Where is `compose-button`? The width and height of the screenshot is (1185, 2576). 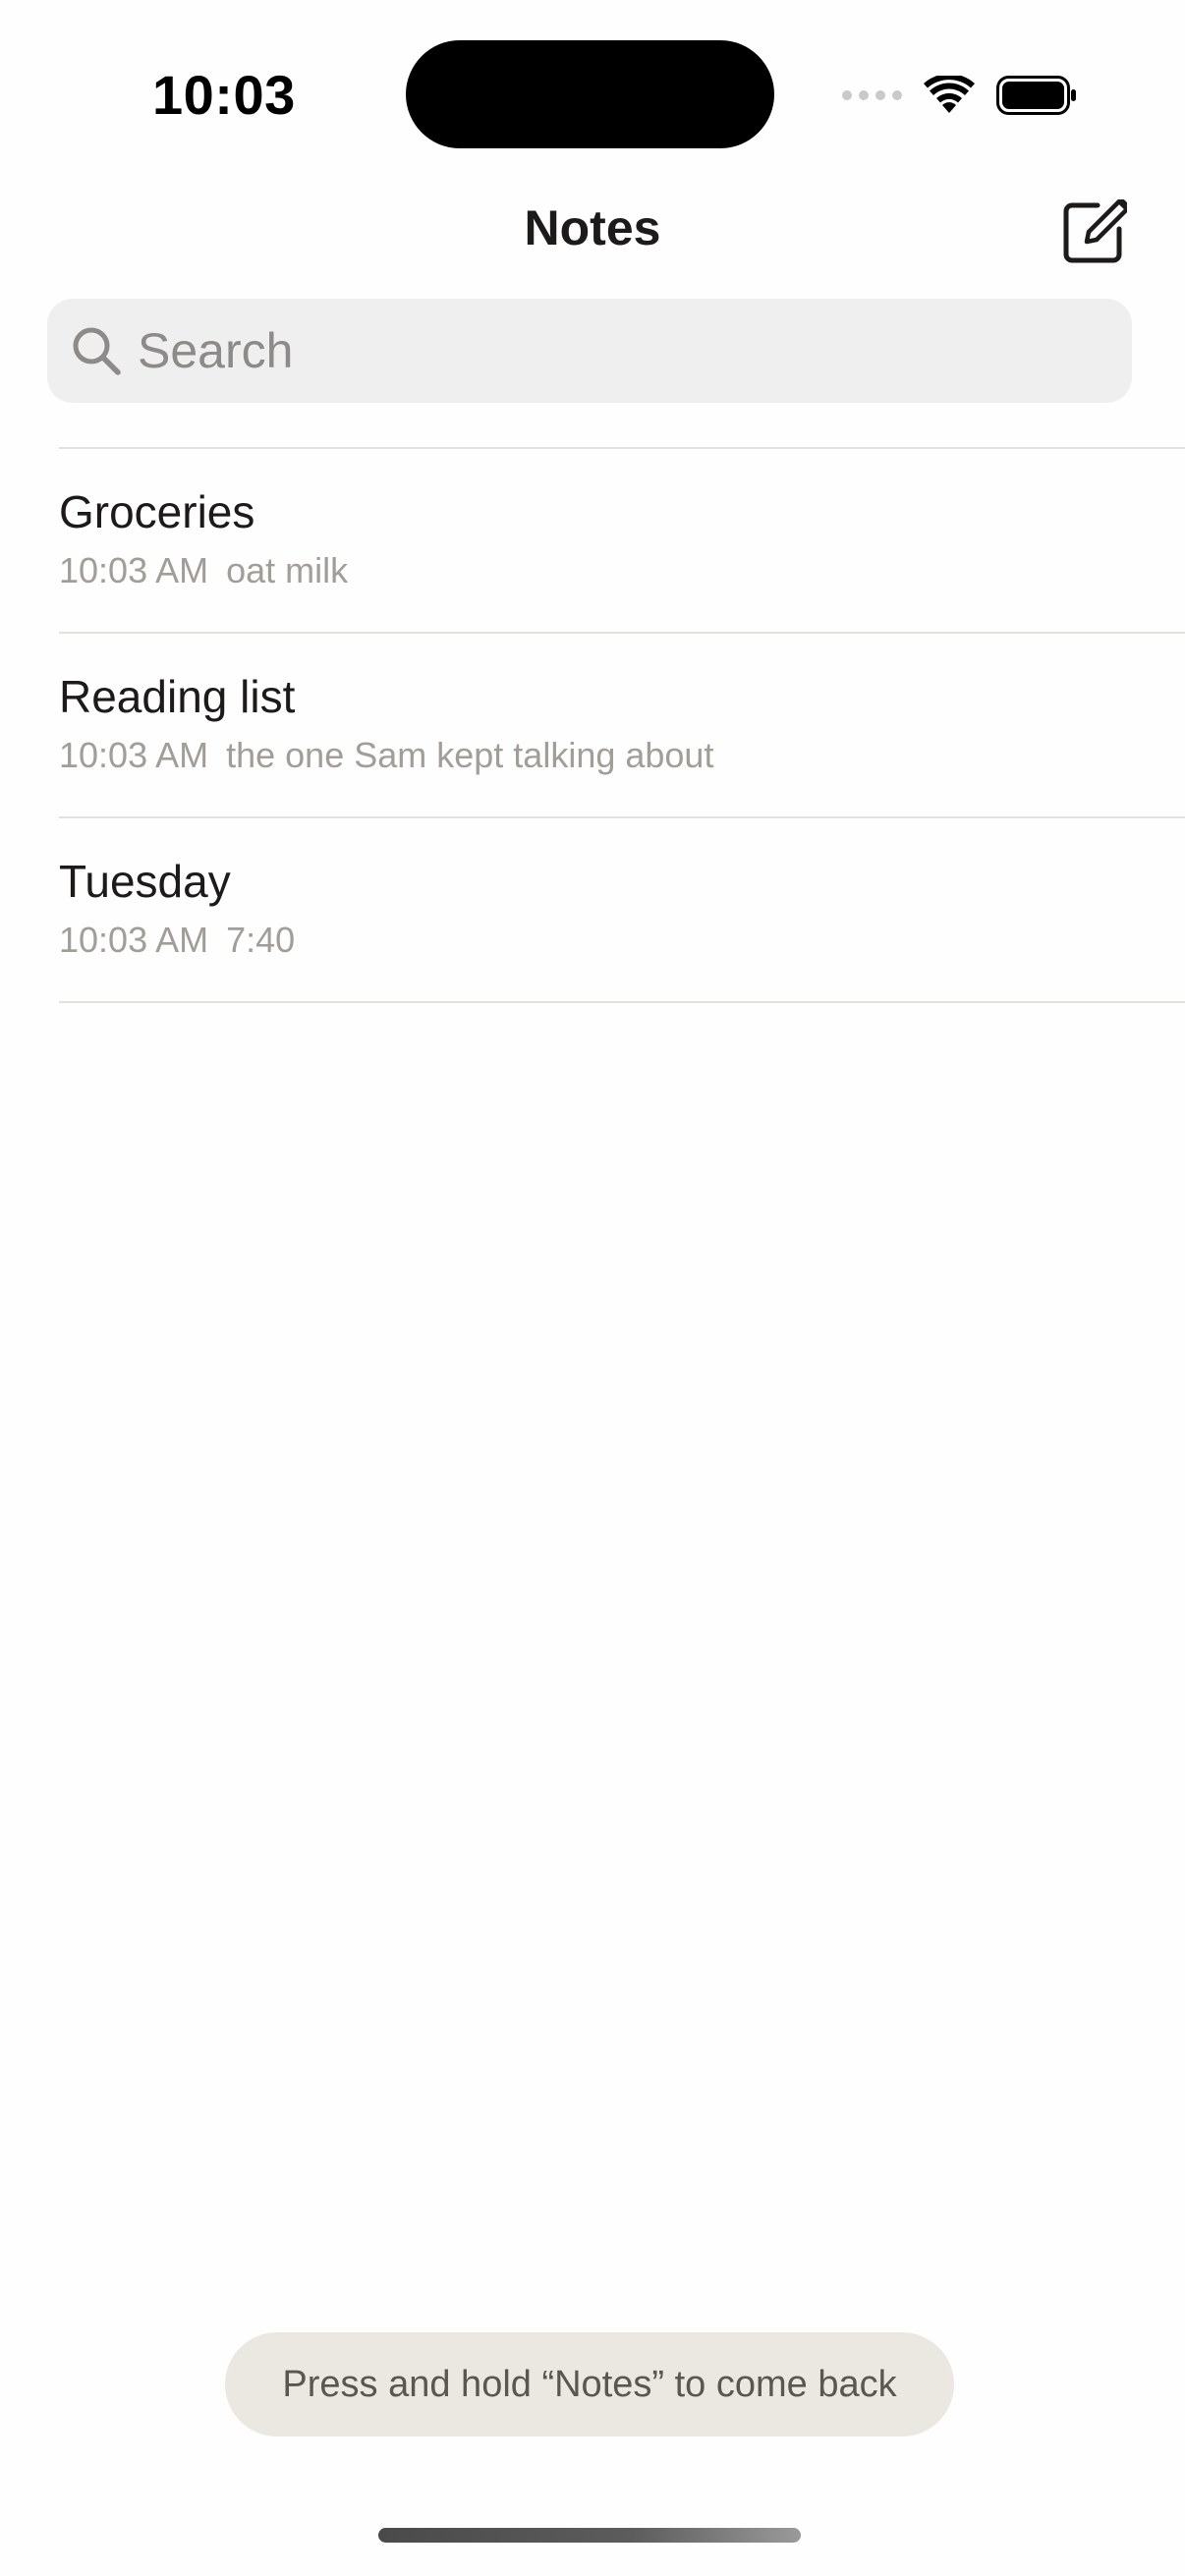 compose-button is located at coordinates (1095, 231).